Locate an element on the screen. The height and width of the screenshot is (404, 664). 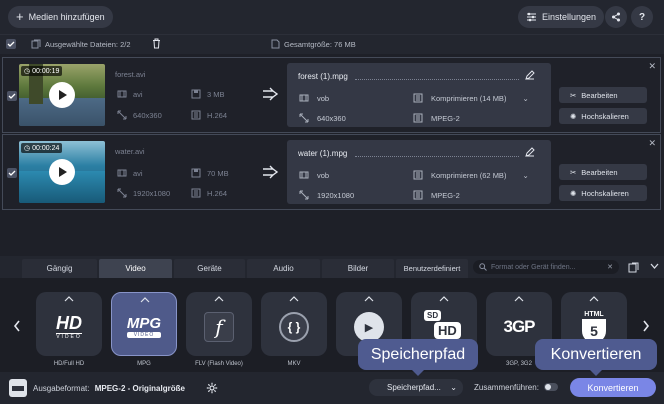
format-flv: f is located at coordinates (219, 324).